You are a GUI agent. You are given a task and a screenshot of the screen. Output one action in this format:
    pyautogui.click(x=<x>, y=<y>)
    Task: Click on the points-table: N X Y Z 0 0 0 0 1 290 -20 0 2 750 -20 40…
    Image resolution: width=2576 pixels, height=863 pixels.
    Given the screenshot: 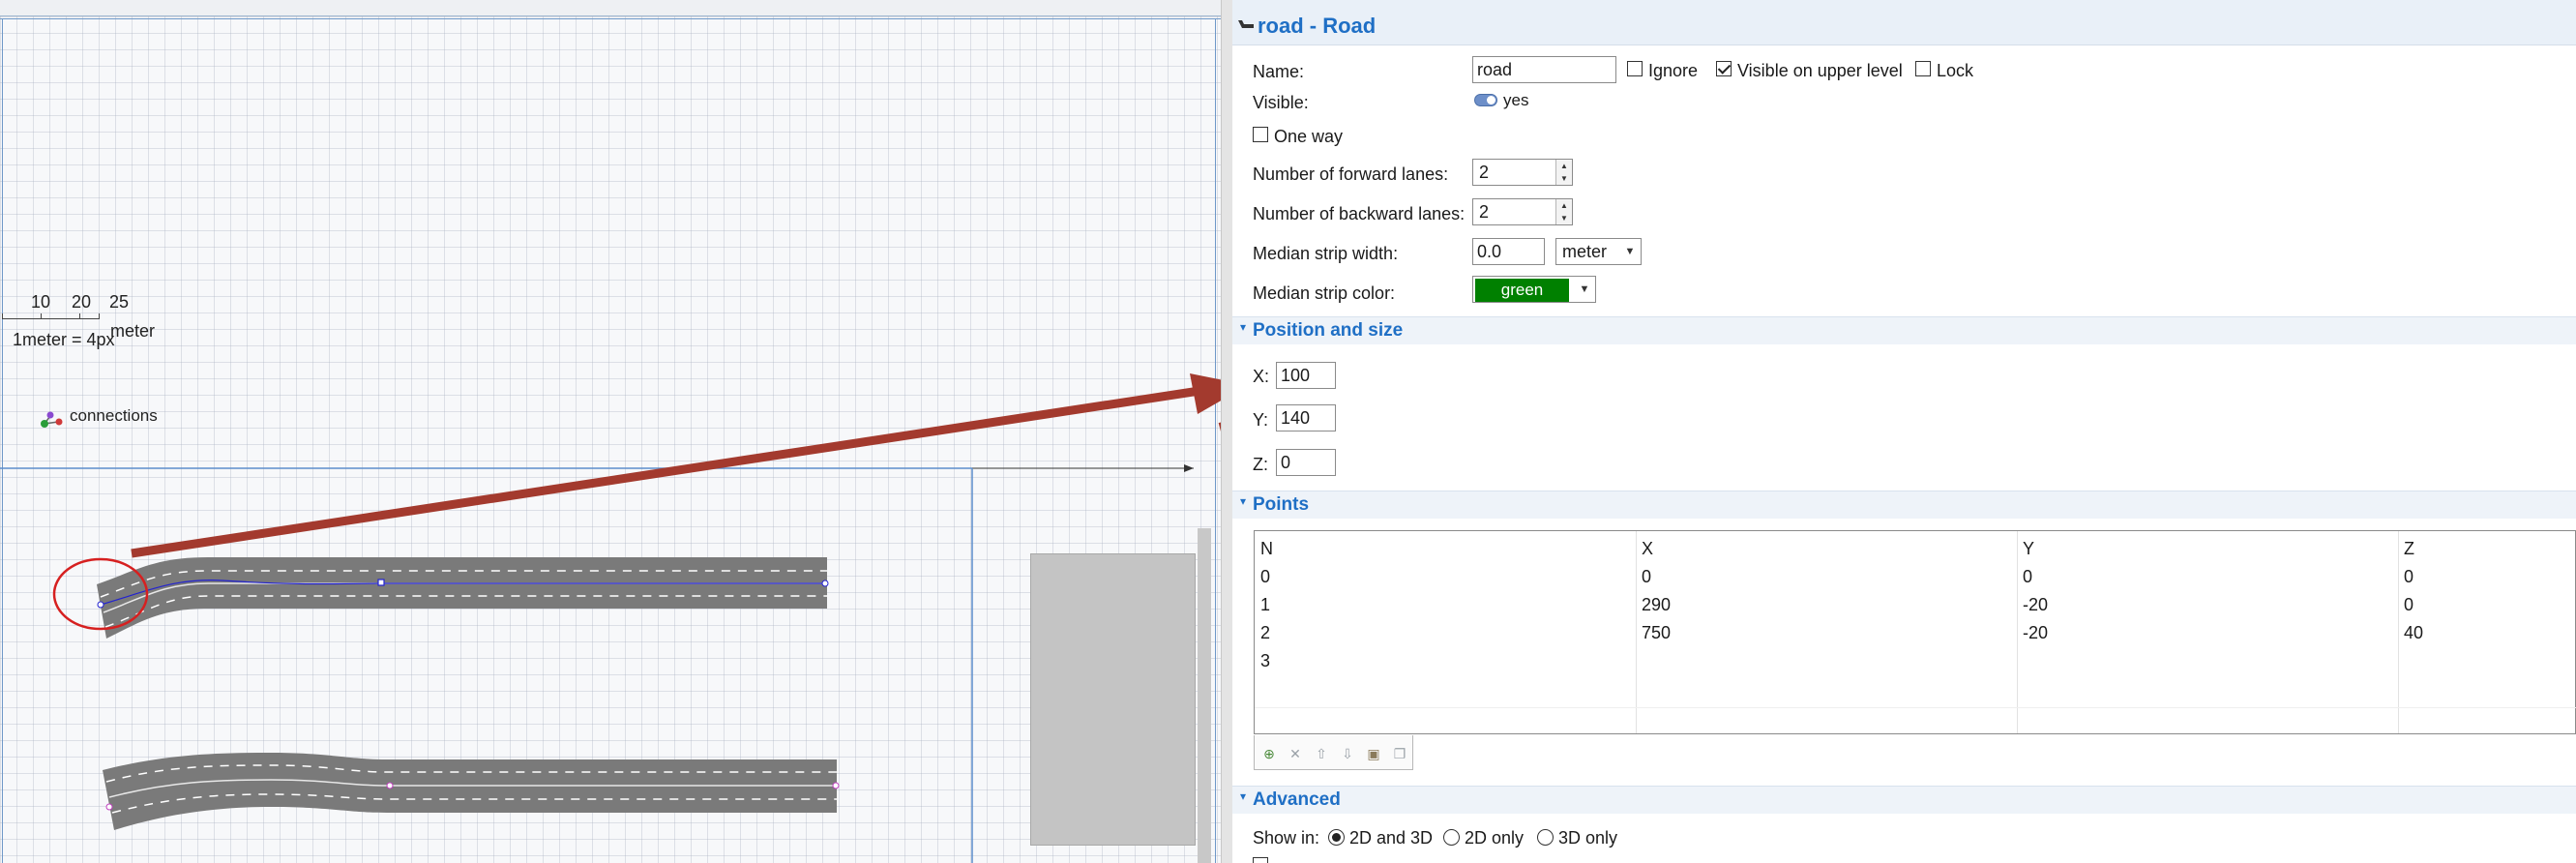 What is the action you would take?
    pyautogui.click(x=1915, y=632)
    